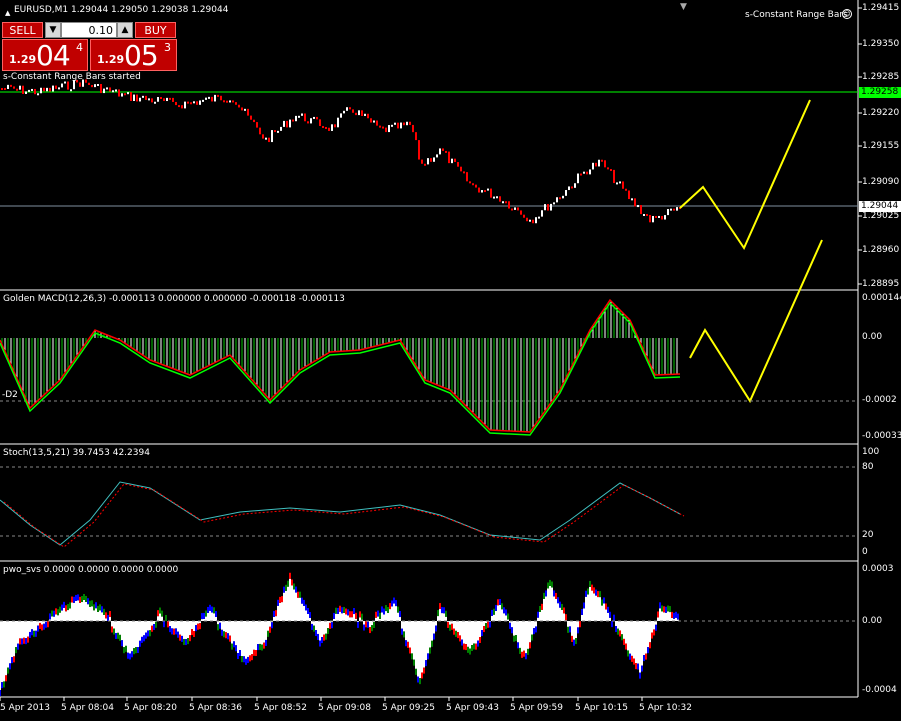  What do you see at coordinates (10, 395) in the screenshot?
I see `macd-level-label: -D2` at bounding box center [10, 395].